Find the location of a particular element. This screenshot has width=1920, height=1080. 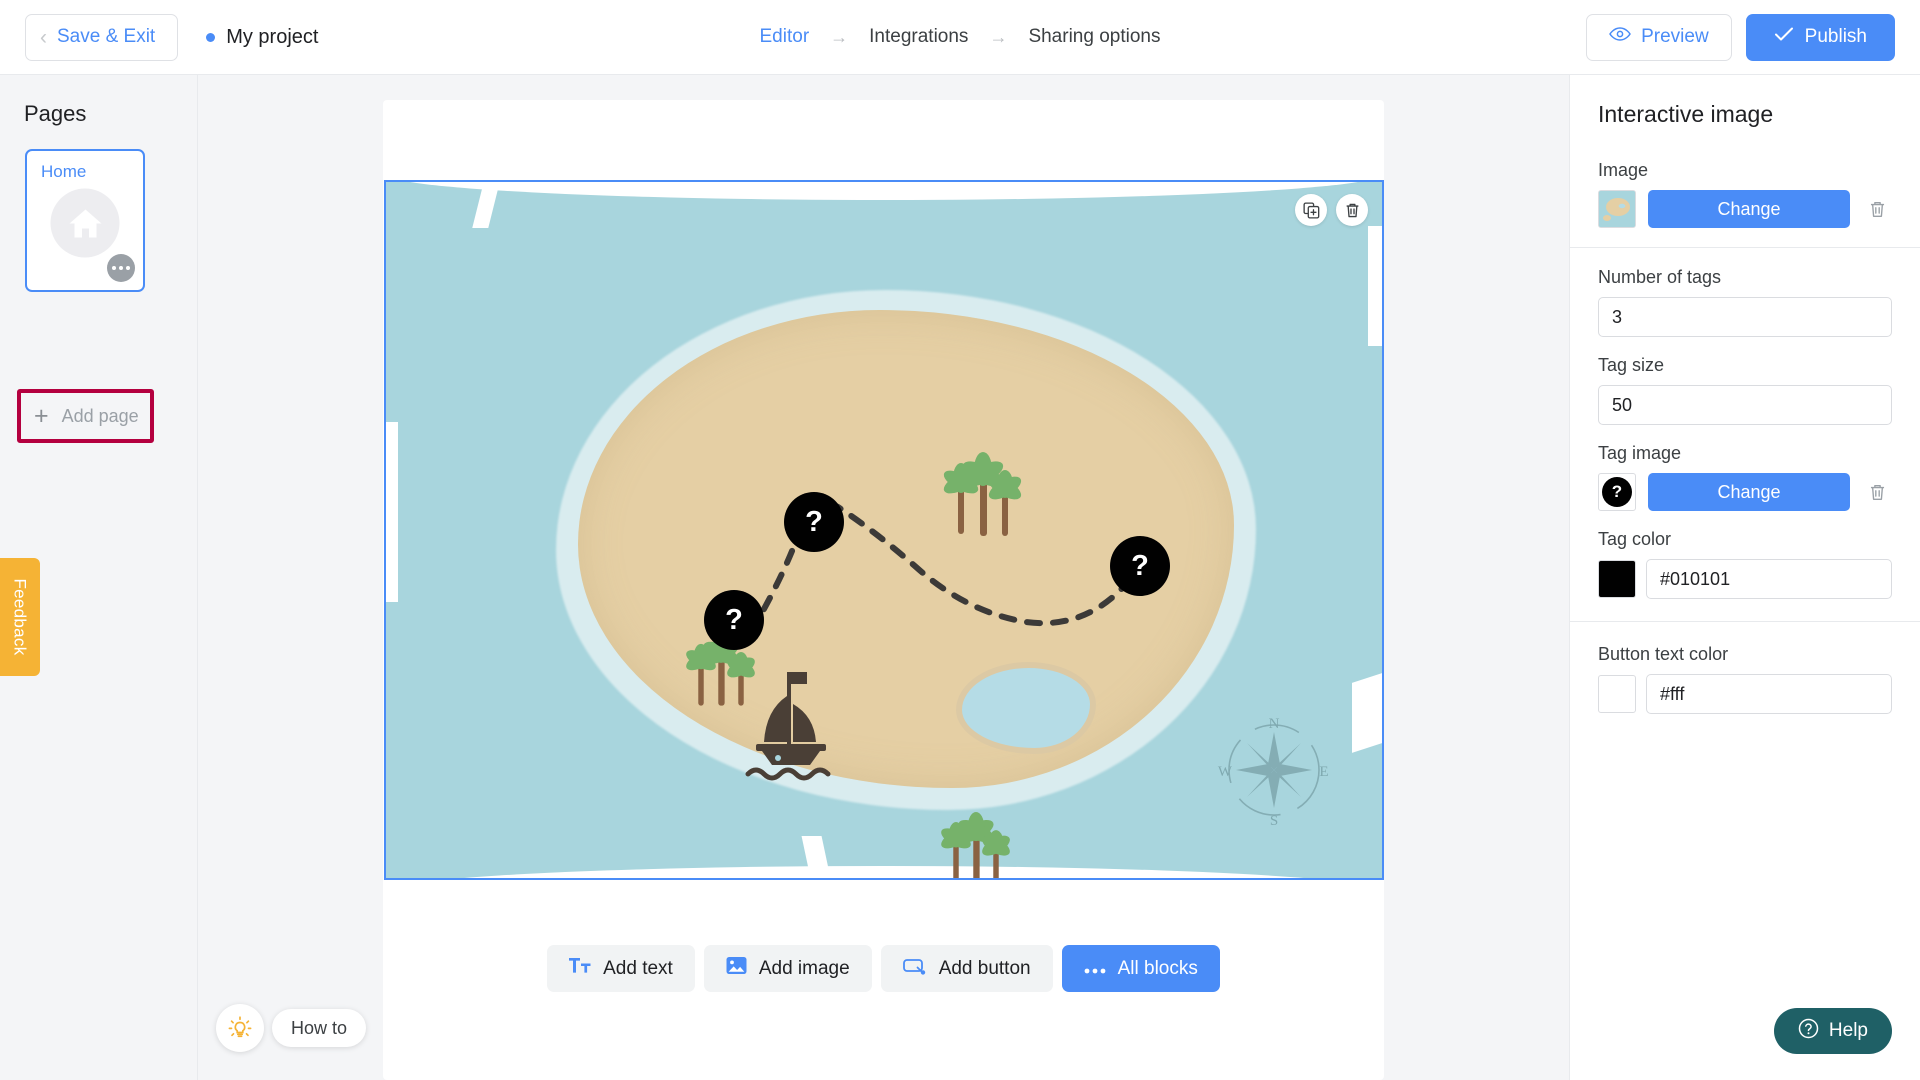

tag-size-input is located at coordinates (1745, 405).